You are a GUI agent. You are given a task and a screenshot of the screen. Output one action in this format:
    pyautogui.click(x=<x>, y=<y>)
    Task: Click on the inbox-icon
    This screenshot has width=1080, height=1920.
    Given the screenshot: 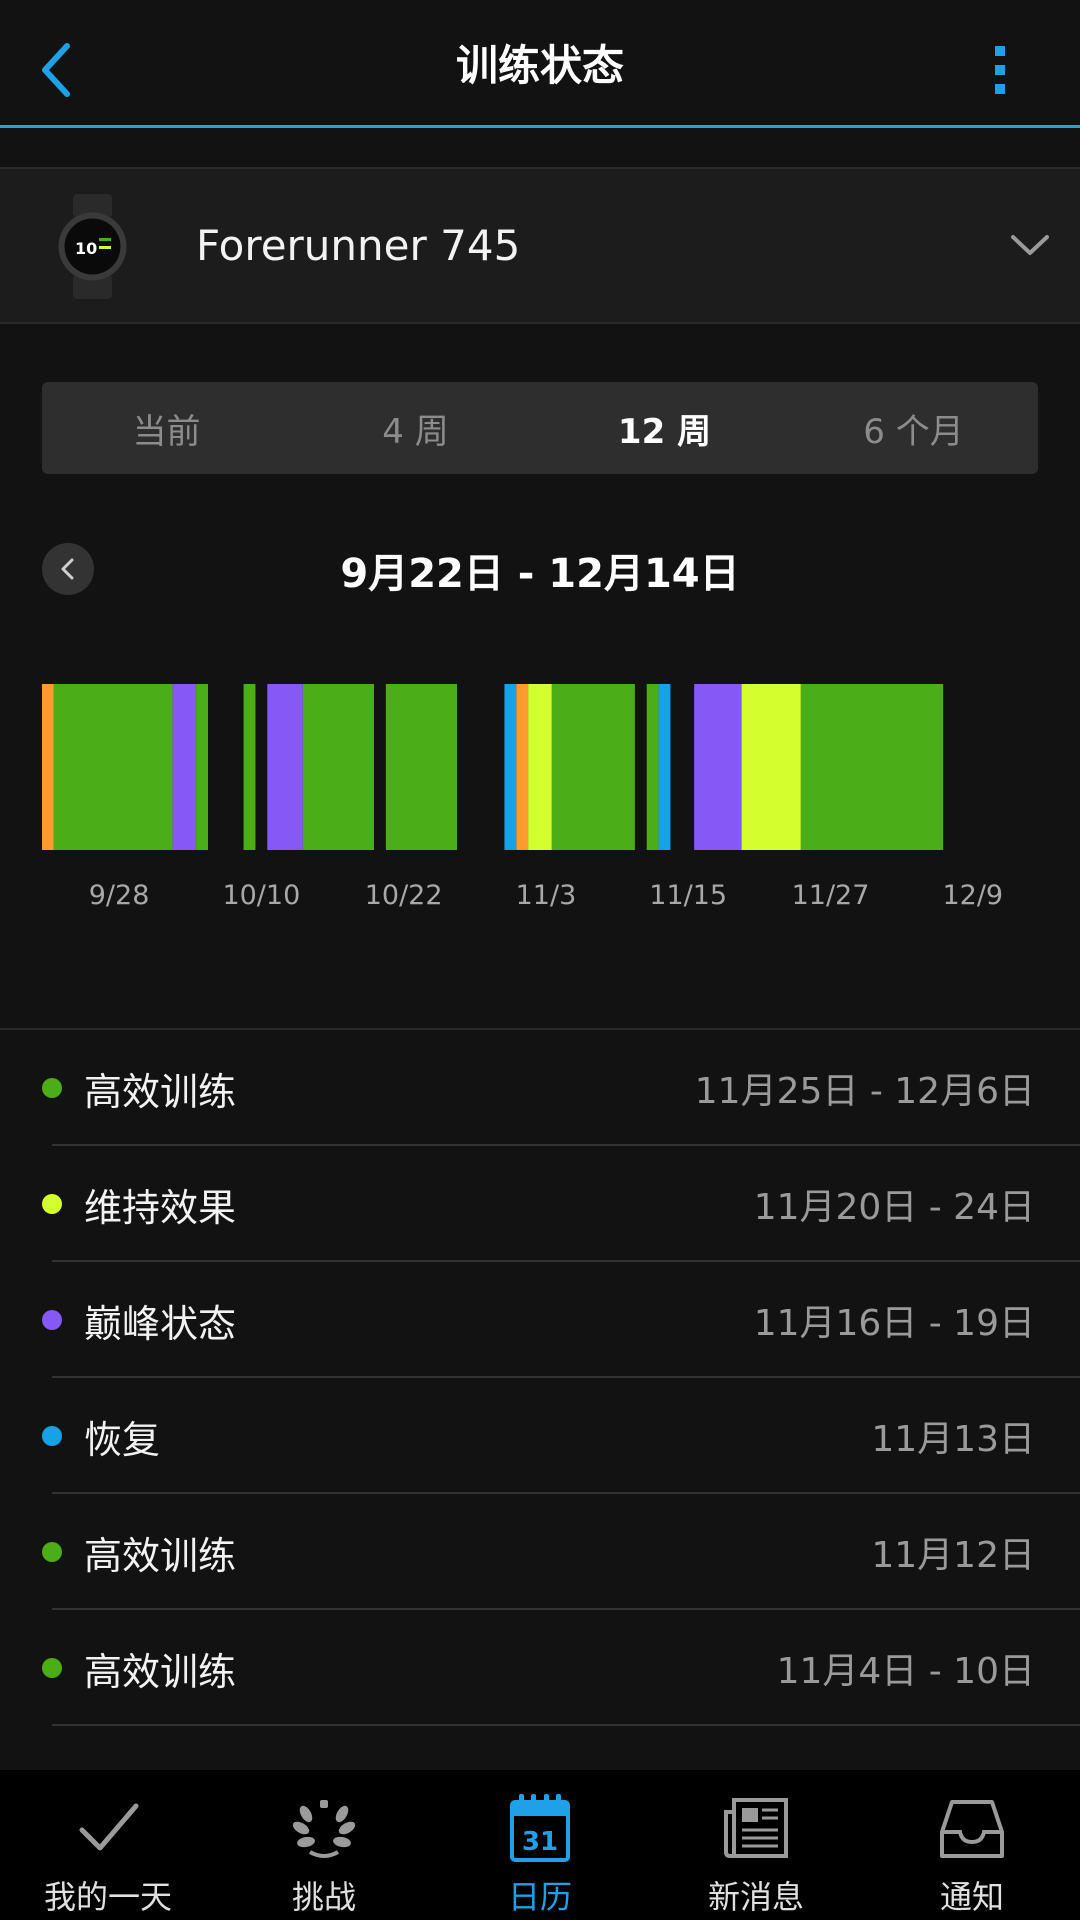 What is the action you would take?
    pyautogui.click(x=972, y=1829)
    